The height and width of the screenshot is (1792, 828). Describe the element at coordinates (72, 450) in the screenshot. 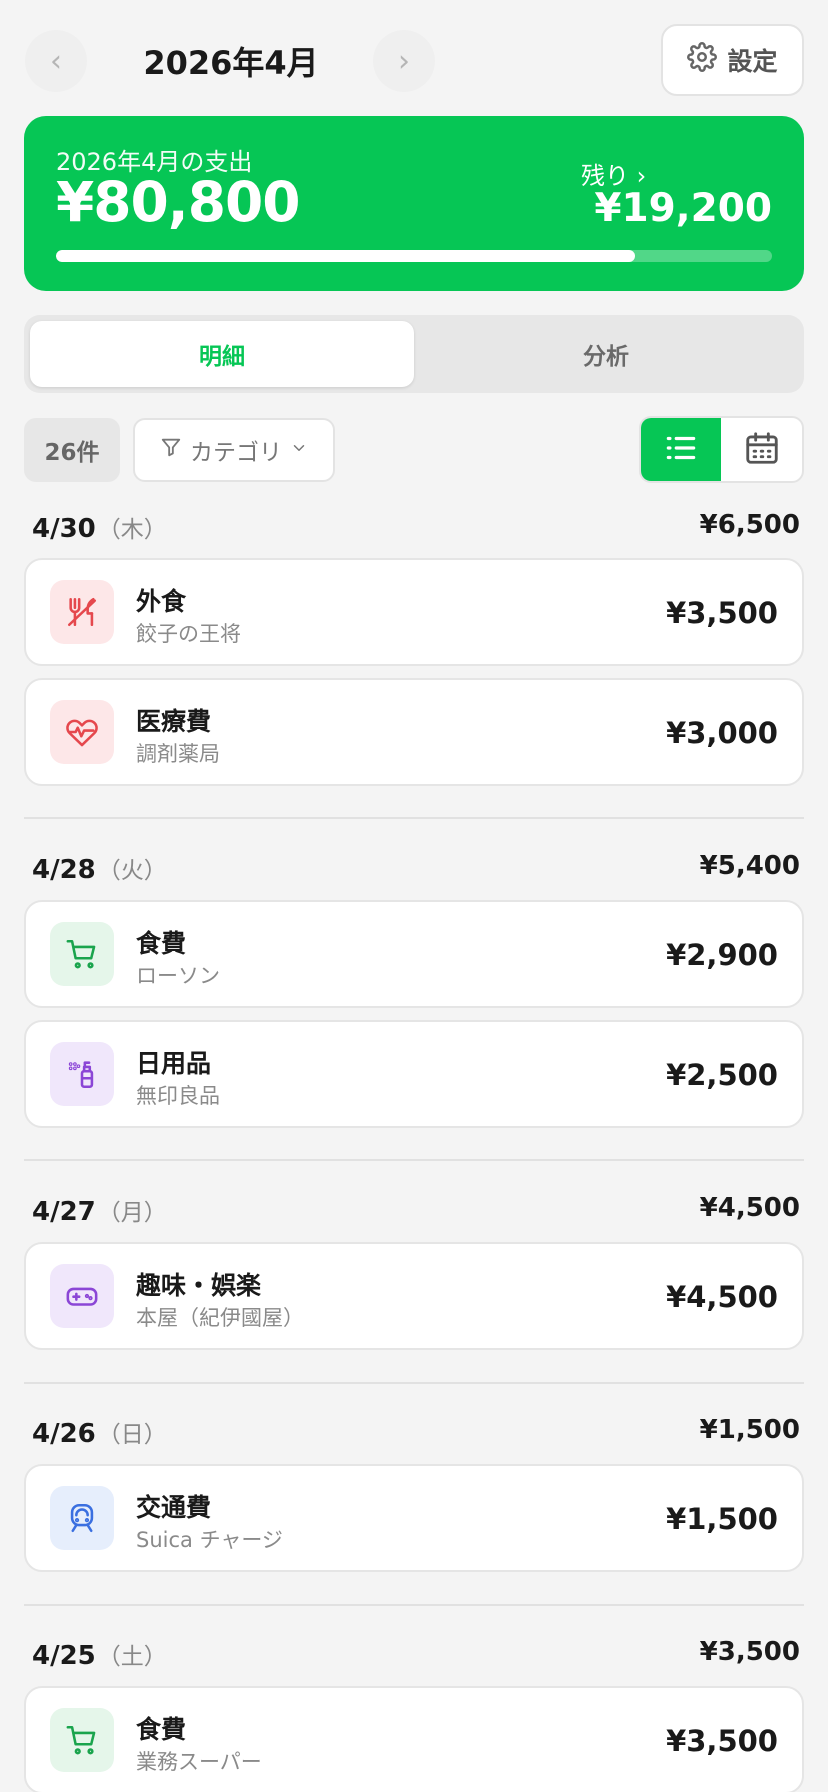

I see `item-count-badge: 26件` at that location.